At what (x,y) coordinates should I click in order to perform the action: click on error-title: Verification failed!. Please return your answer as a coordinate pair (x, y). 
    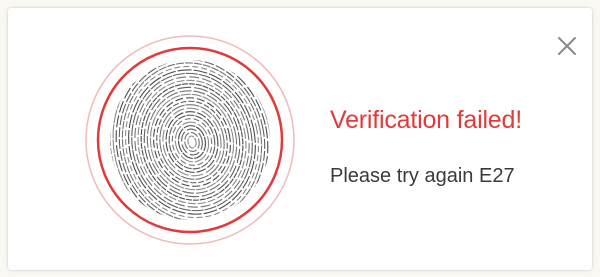
    Looking at the image, I should click on (426, 120).